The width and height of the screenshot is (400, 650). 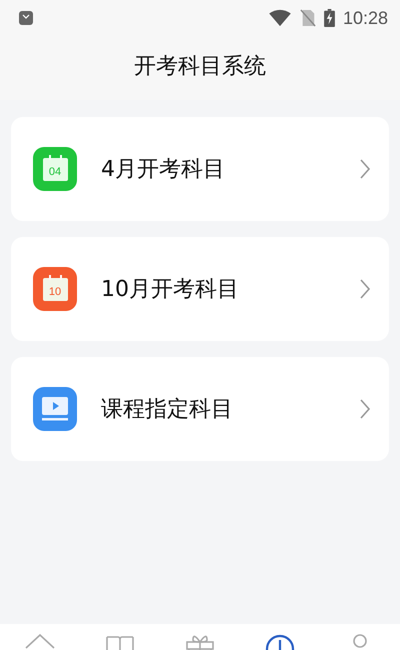 I want to click on app-icon, so click(x=26, y=18).